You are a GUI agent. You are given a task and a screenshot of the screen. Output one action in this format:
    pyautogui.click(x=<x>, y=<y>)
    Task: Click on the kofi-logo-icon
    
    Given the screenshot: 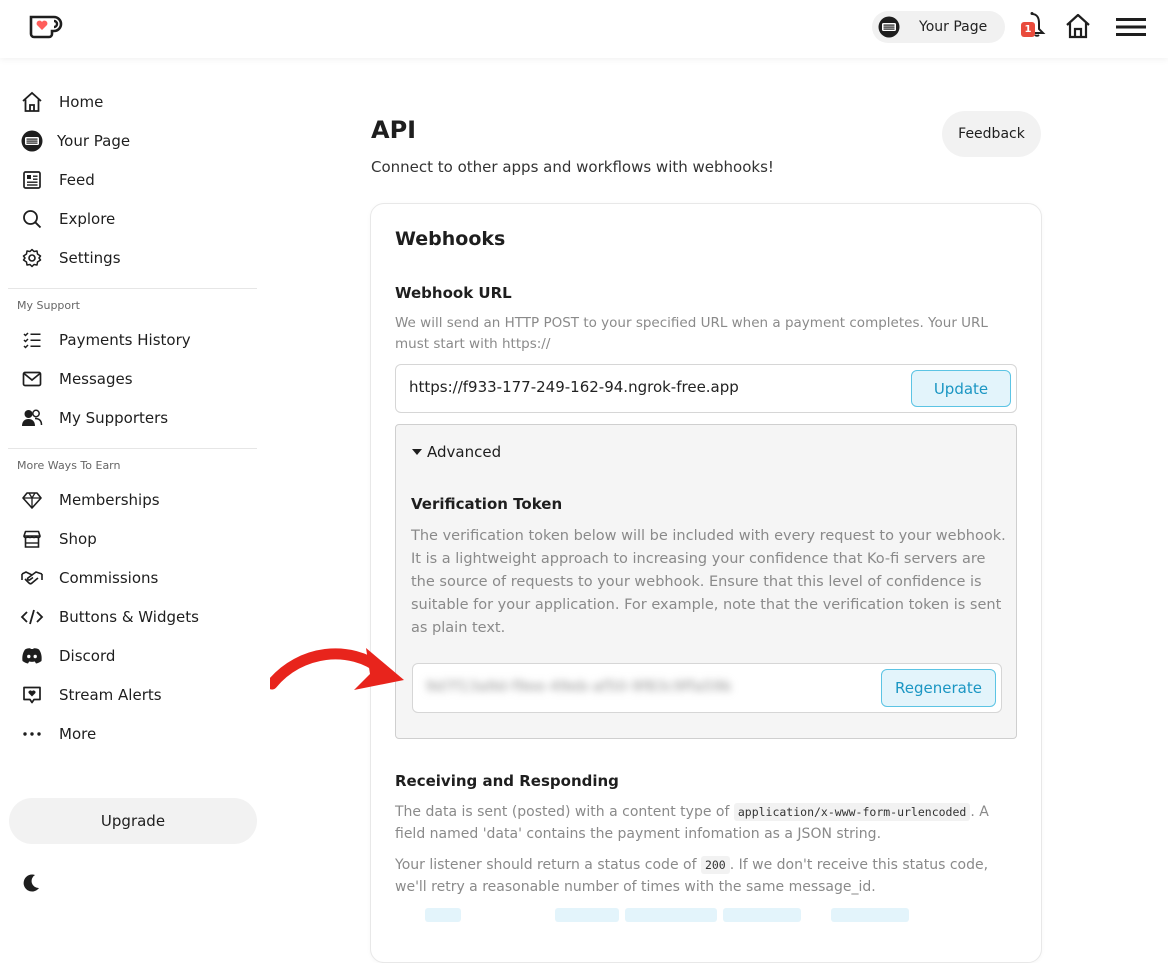 What is the action you would take?
    pyautogui.click(x=46, y=27)
    